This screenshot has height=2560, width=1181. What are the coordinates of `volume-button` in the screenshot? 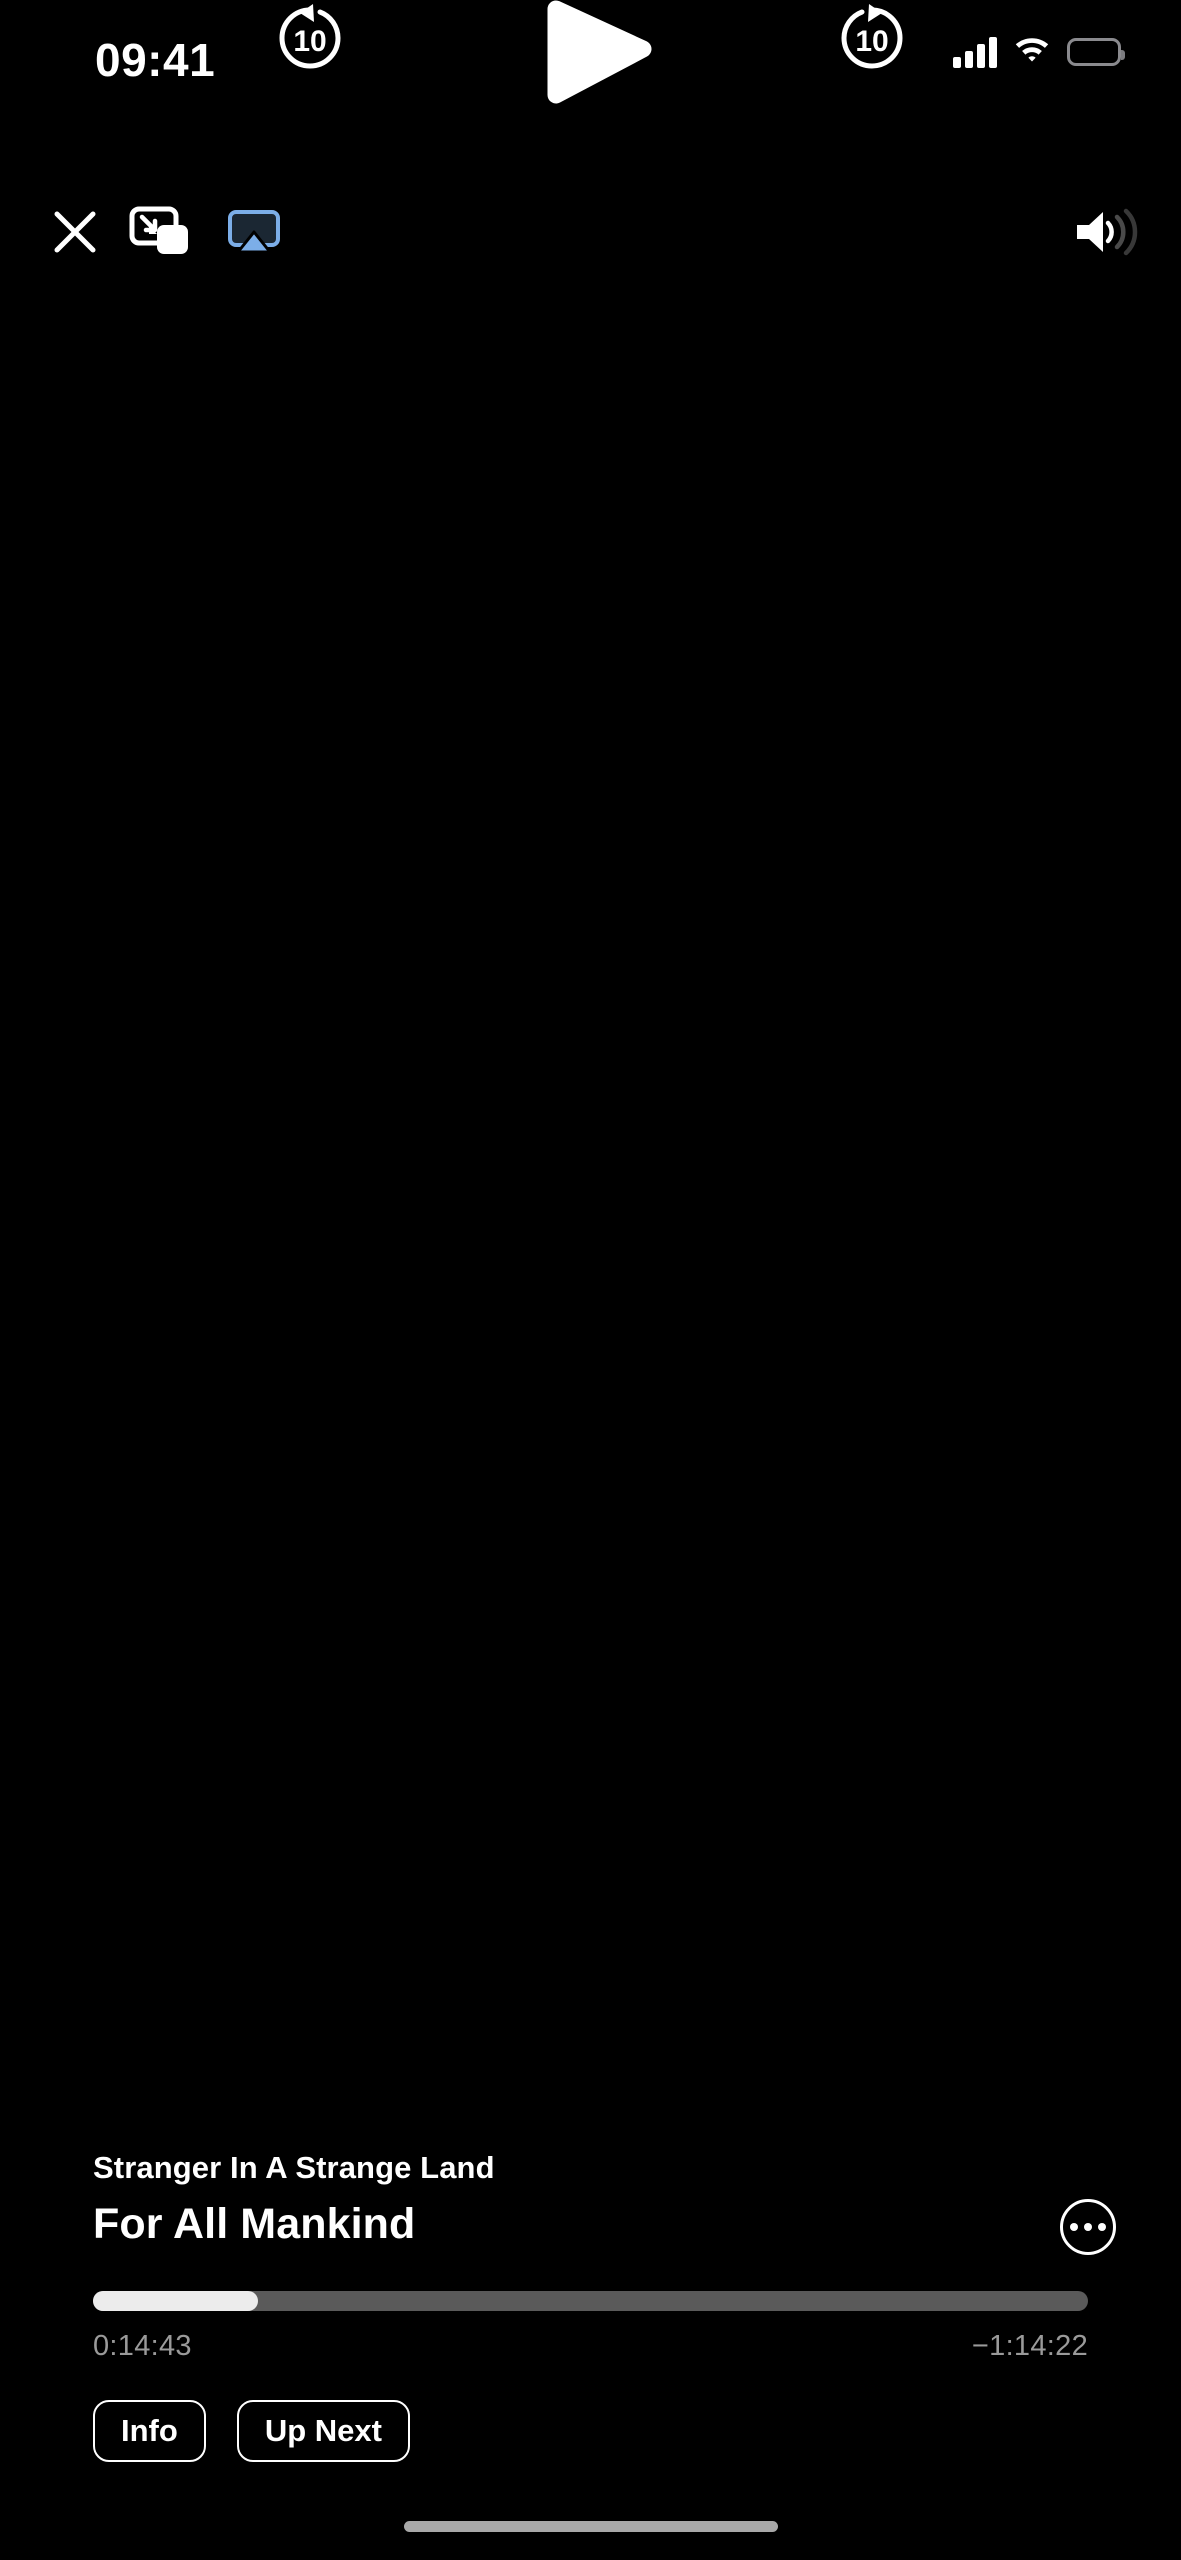 It's located at (1108, 234).